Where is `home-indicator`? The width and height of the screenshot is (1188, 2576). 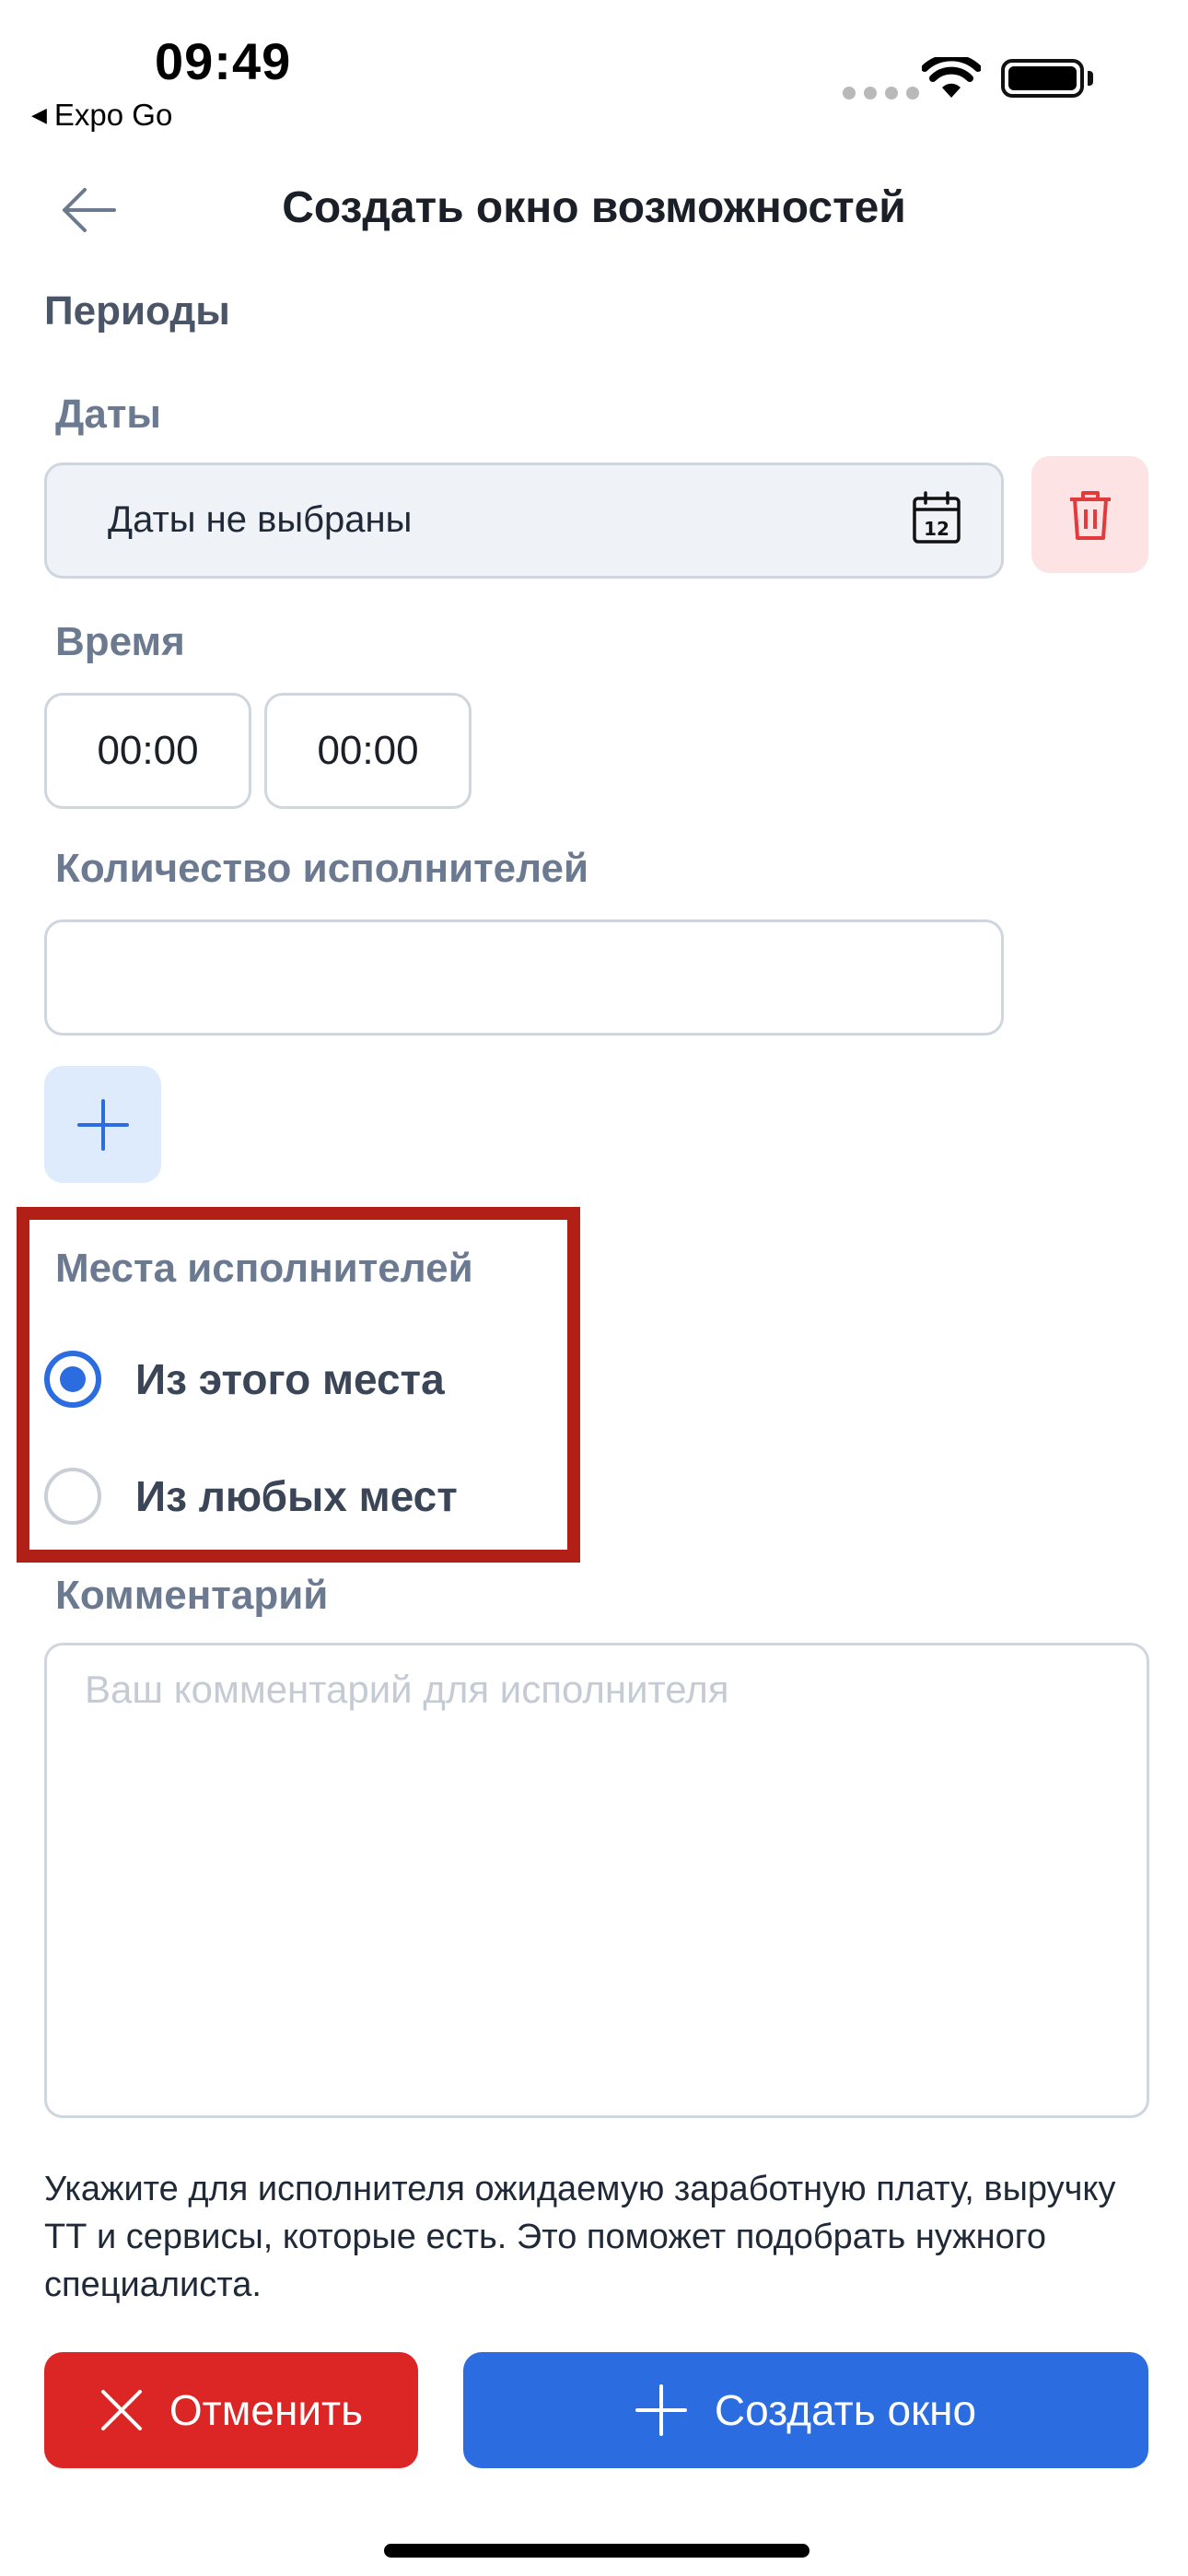 home-indicator is located at coordinates (596, 2551).